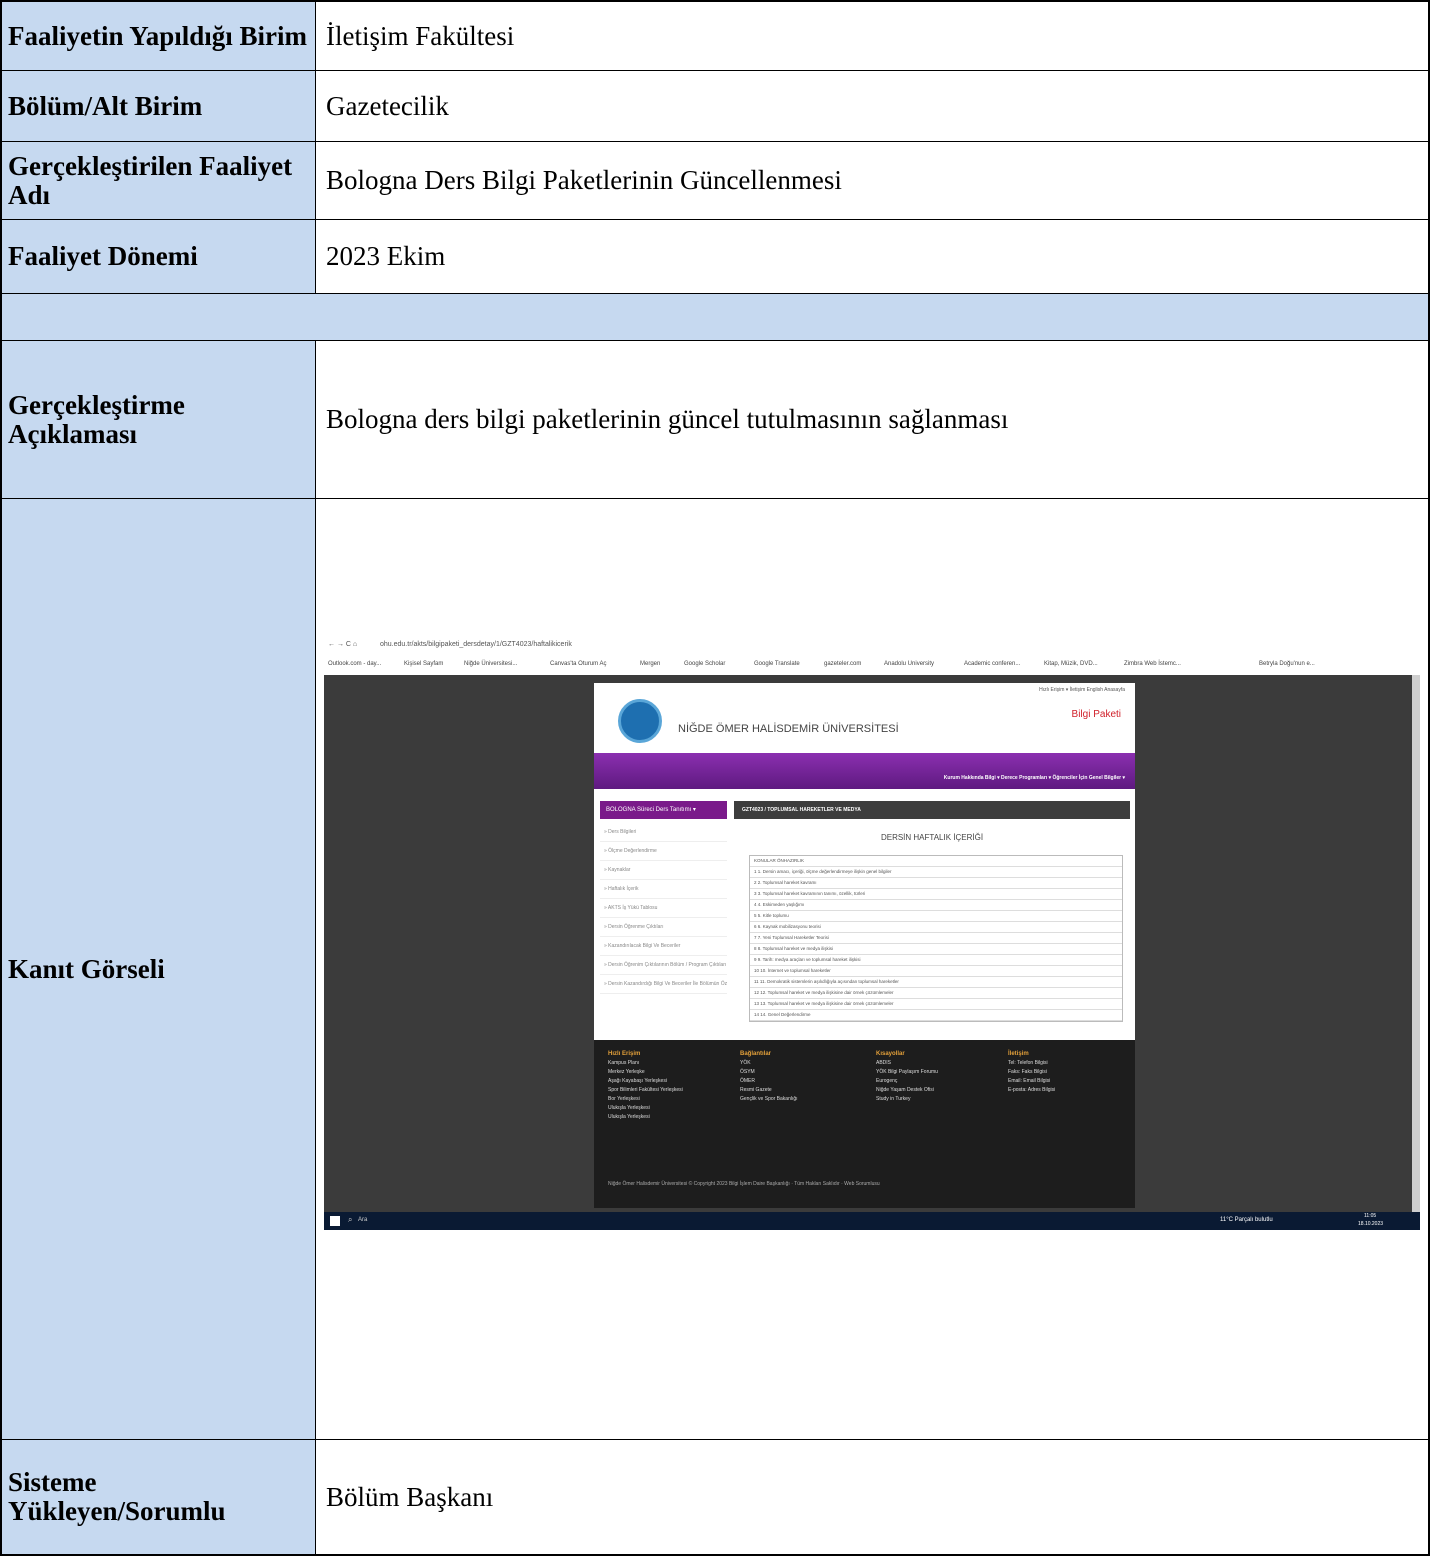 This screenshot has height=1556, width=1444. What do you see at coordinates (650, 664) in the screenshot?
I see `bookmark-item: Mergen` at bounding box center [650, 664].